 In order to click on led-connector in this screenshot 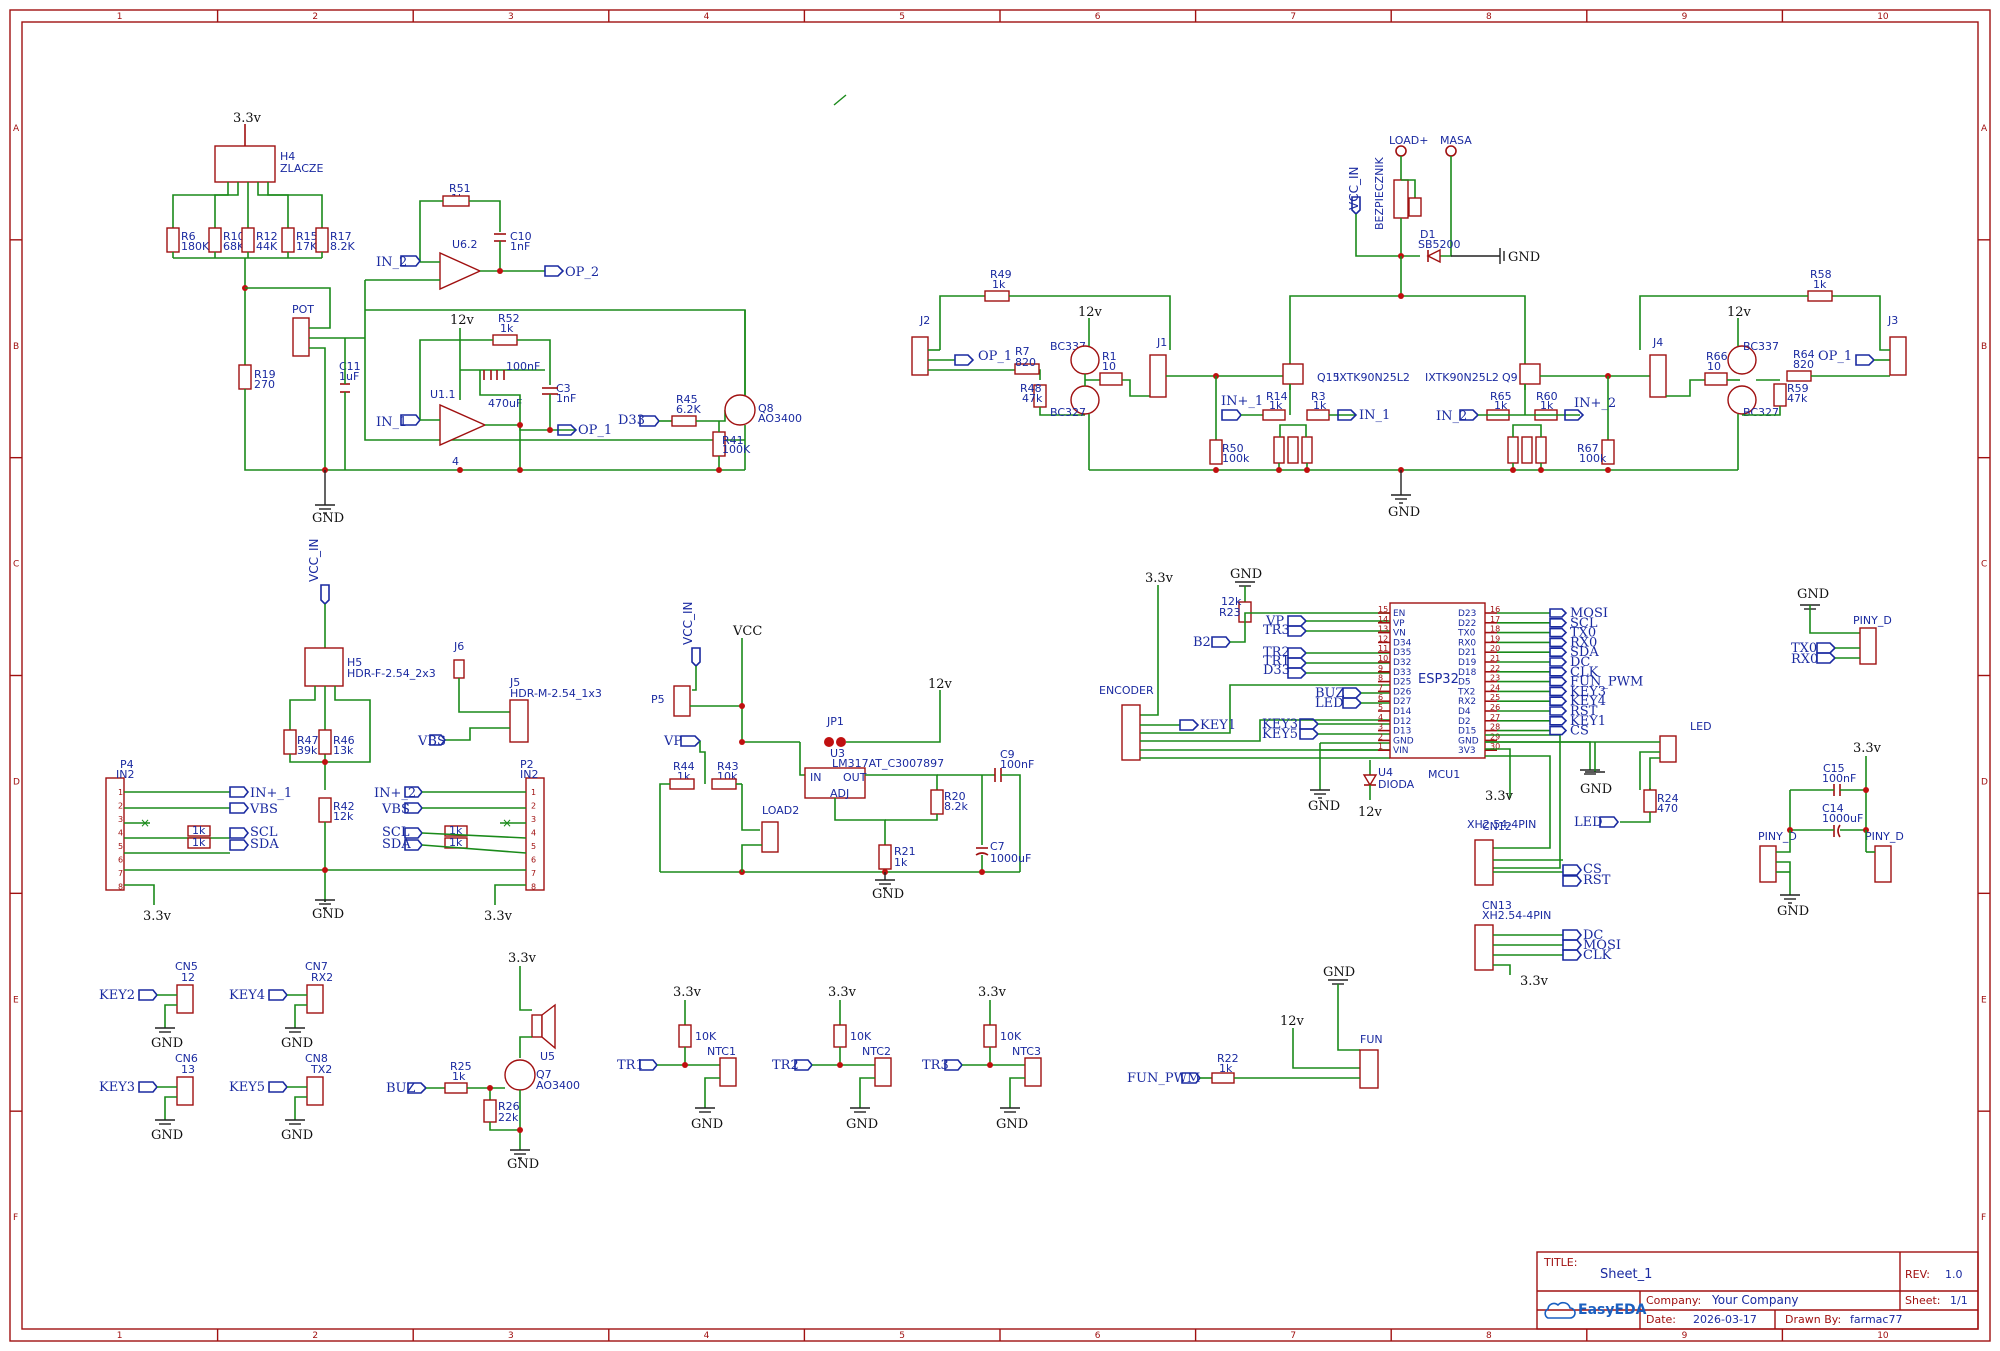, I will do `click(1668, 749)`.